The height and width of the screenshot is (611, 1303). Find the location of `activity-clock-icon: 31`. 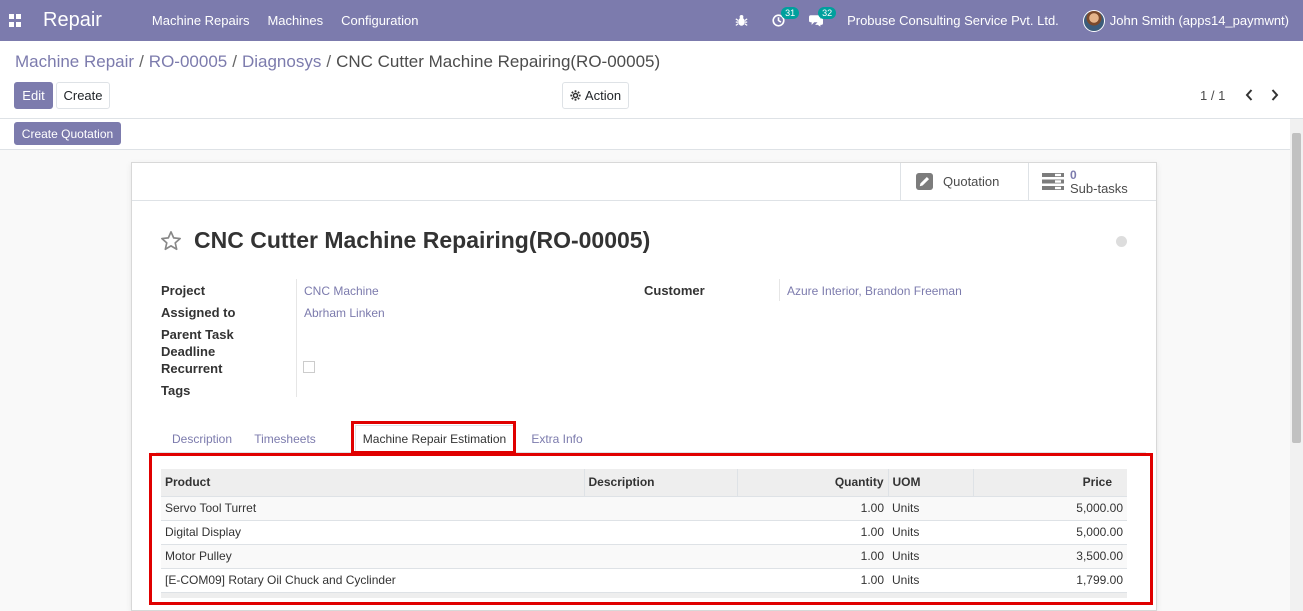

activity-clock-icon: 31 is located at coordinates (786, 17).